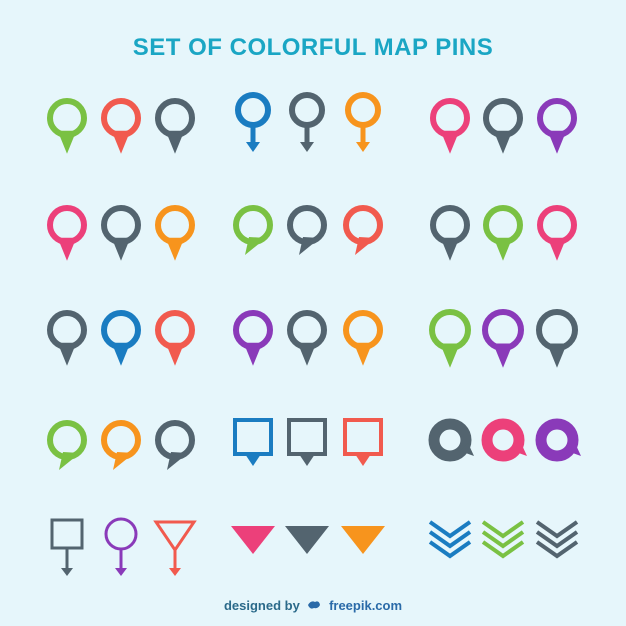 The width and height of the screenshot is (626, 626). I want to click on freepik-logo-icon, so click(314, 605).